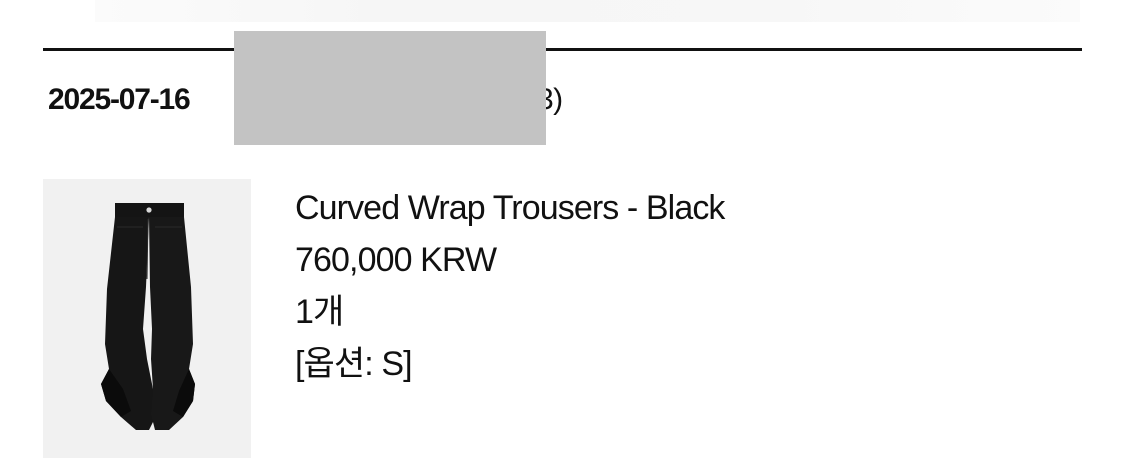 This screenshot has width=1125, height=458. I want to click on product-name: Curved Wrap Trousers - Black, so click(510, 208).